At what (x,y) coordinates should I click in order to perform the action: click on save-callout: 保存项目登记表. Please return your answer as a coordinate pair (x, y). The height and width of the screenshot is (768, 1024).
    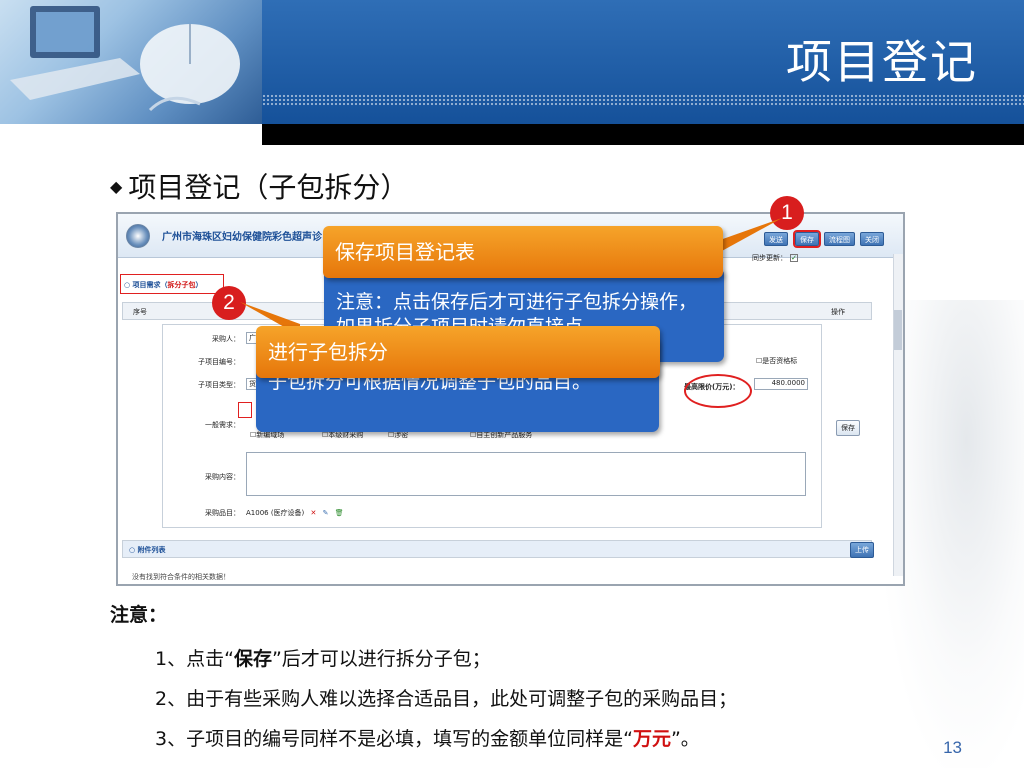
    Looking at the image, I should click on (523, 252).